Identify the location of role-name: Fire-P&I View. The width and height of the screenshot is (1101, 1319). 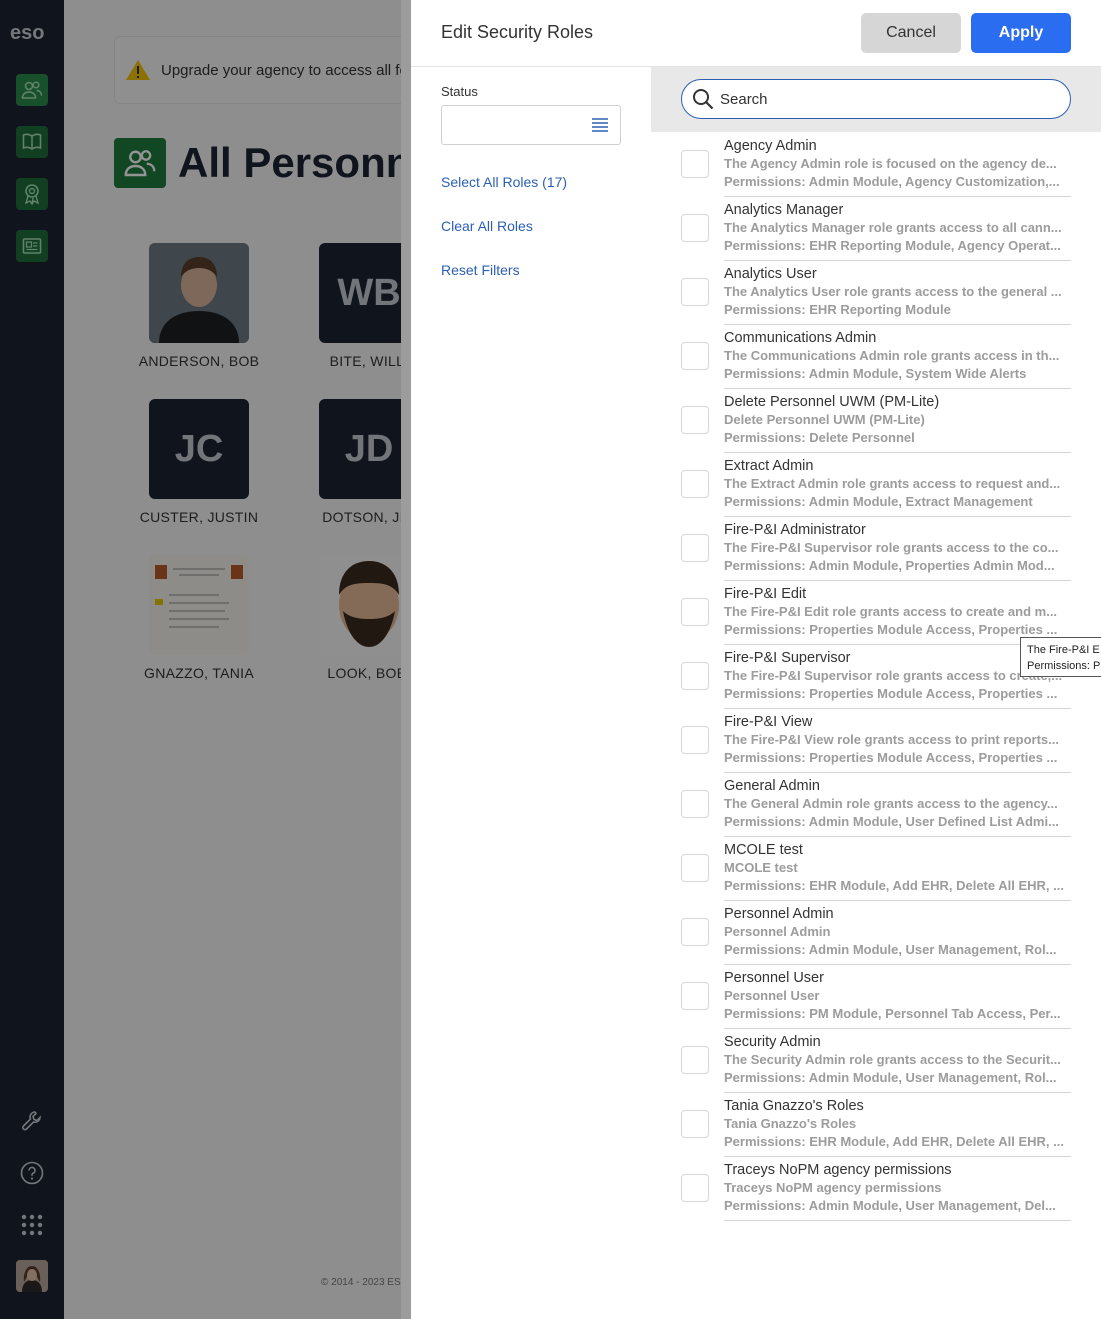
(768, 722).